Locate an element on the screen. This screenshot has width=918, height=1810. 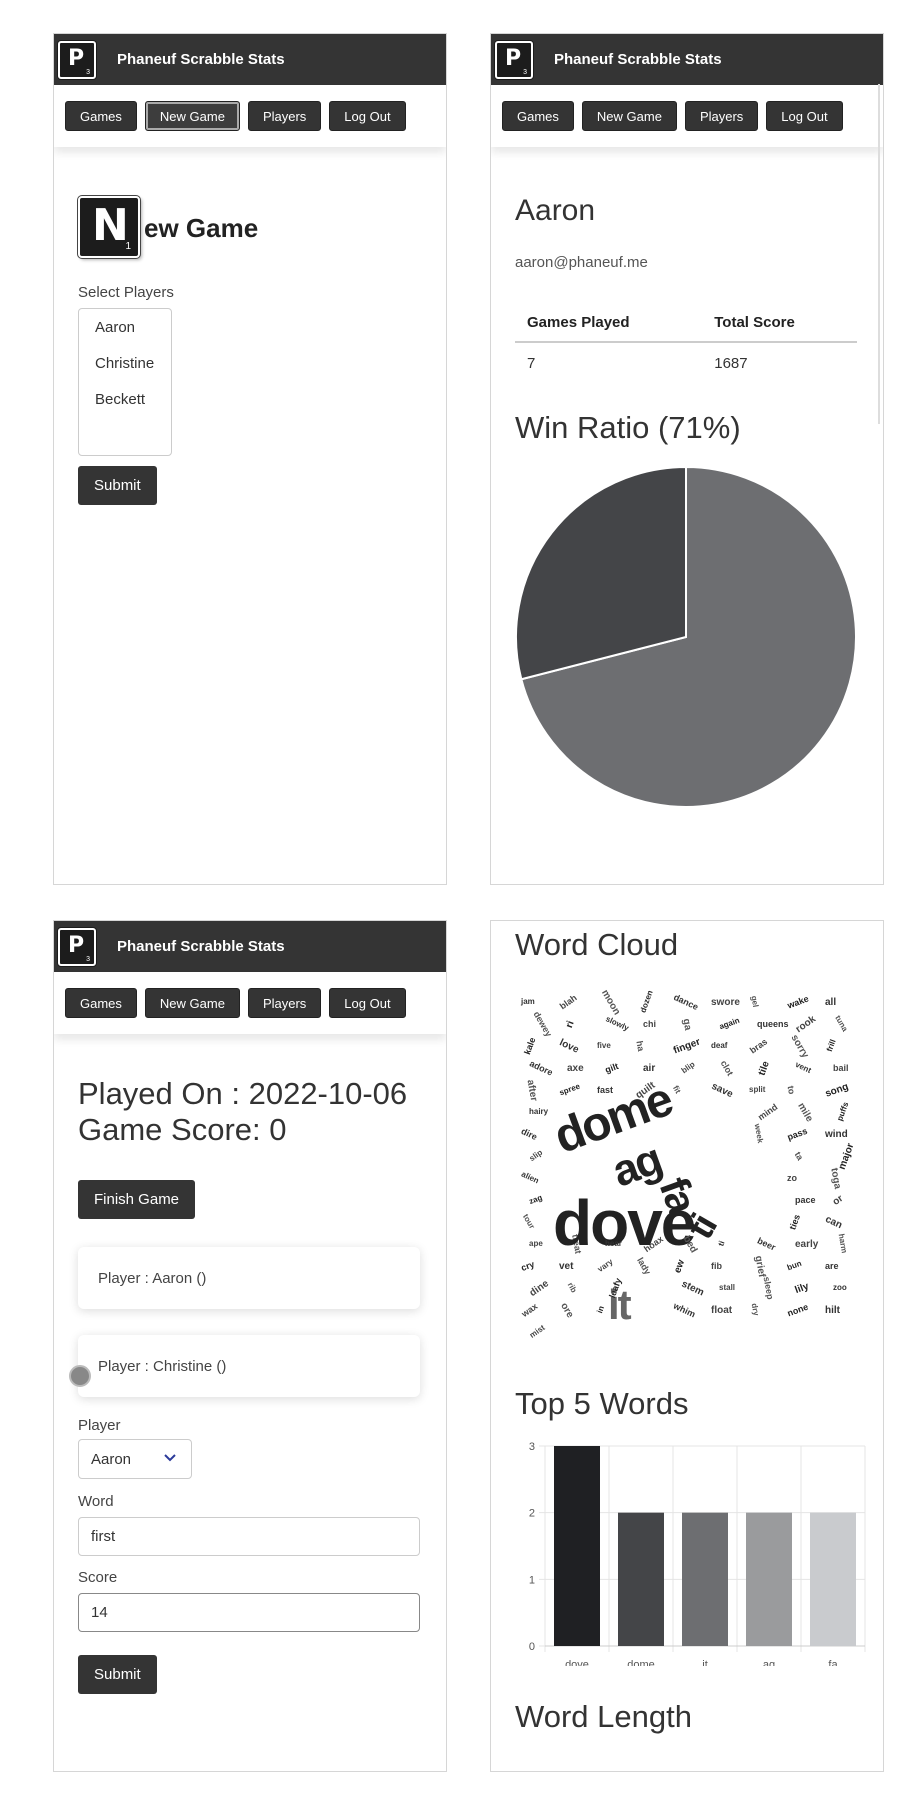
player-card-christine: Player : Christine () is located at coordinates (249, 1366).